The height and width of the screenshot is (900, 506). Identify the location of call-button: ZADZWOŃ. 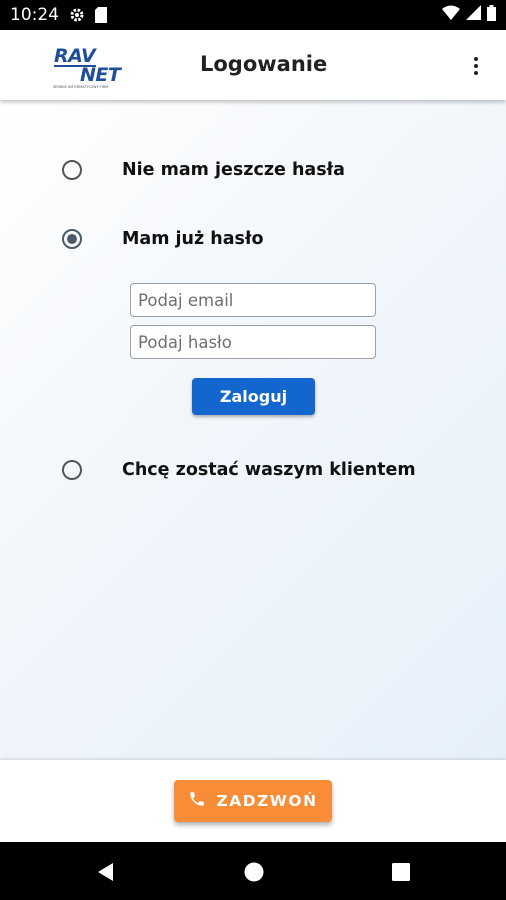
(253, 801).